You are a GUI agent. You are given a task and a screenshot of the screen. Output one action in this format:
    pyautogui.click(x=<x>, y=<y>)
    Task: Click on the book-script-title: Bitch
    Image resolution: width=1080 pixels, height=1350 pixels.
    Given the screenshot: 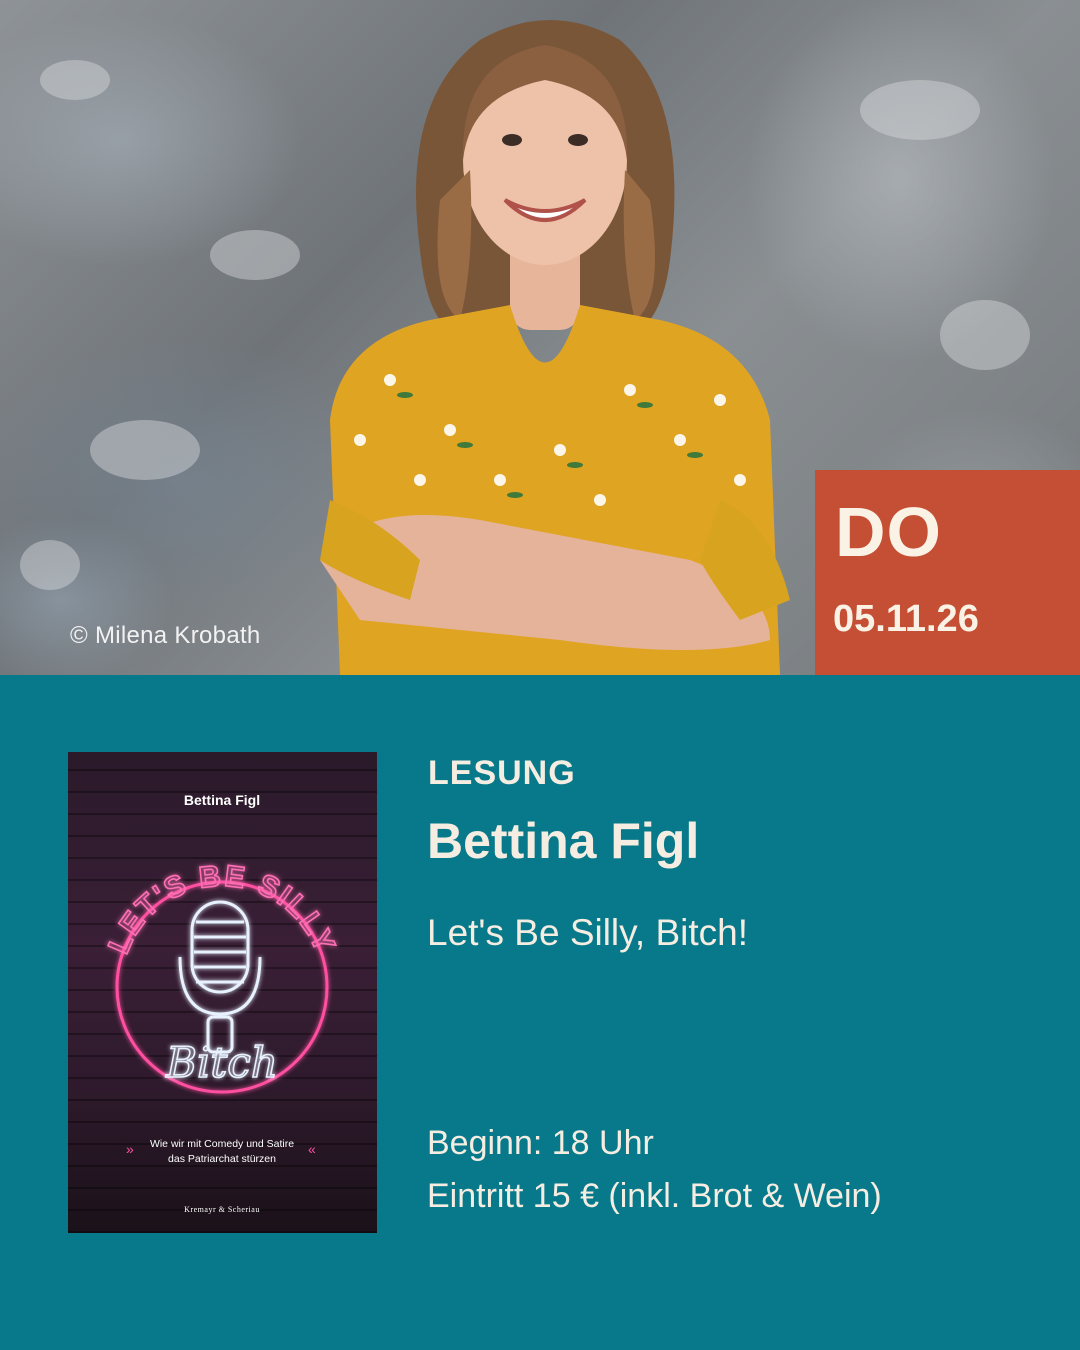 What is the action you would take?
    pyautogui.click(x=221, y=1062)
    